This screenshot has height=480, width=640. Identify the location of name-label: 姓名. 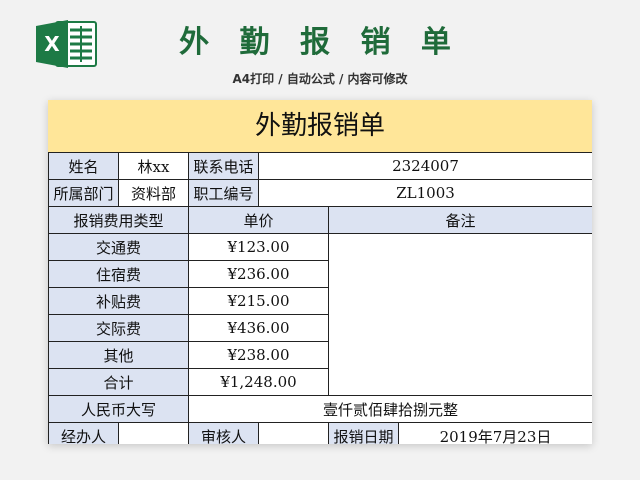
(83, 166).